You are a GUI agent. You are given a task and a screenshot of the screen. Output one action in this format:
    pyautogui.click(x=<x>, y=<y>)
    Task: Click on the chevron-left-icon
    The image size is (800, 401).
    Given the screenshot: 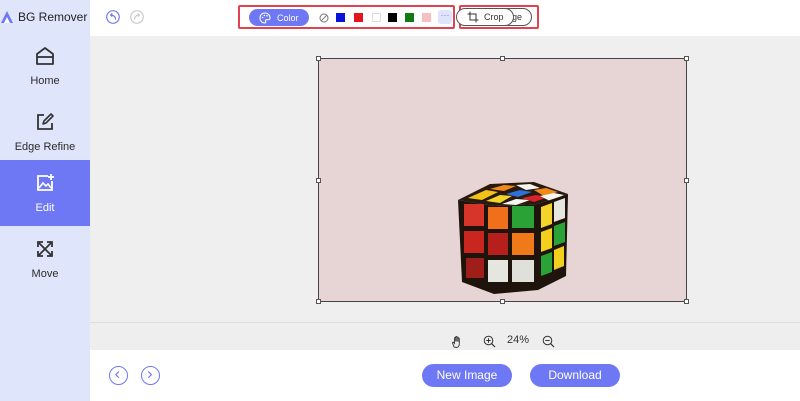 What is the action you would take?
    pyautogui.click(x=117, y=375)
    